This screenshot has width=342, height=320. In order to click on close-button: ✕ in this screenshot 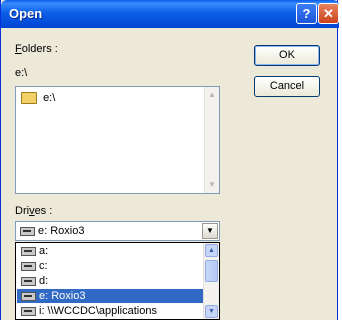, I will do `click(328, 13)`.